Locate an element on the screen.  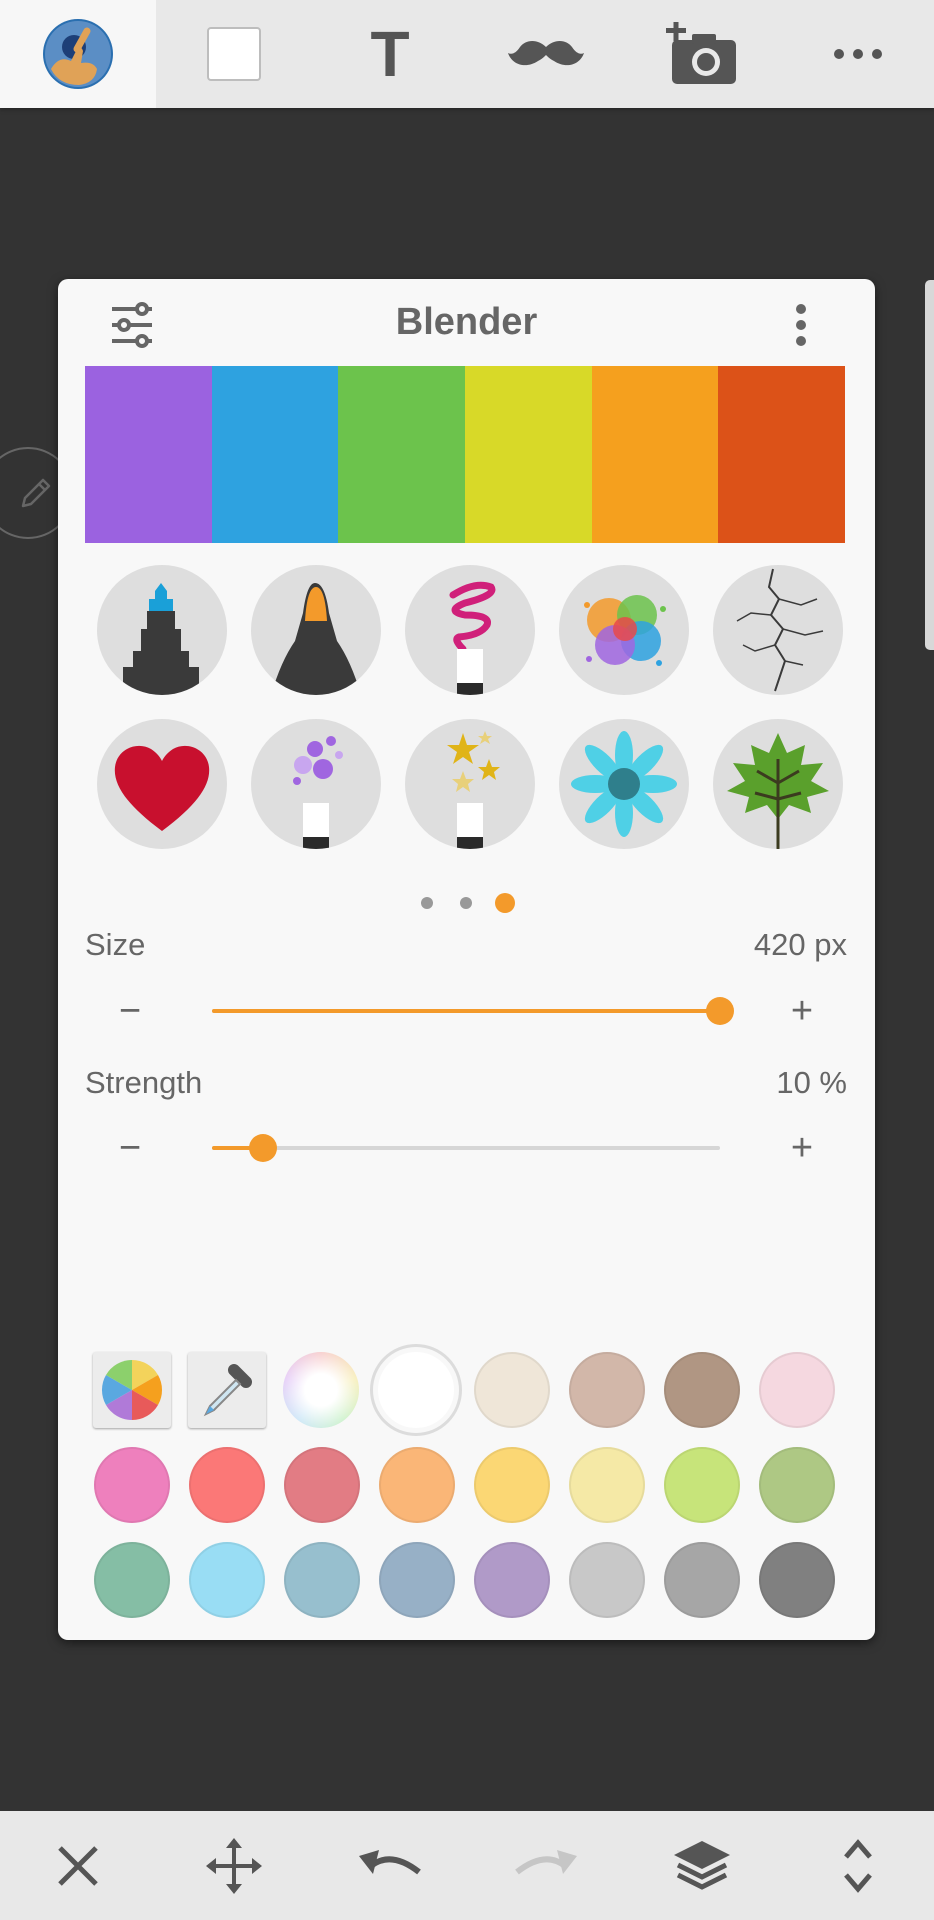
heart-stamp-brush is located at coordinates (162, 784).